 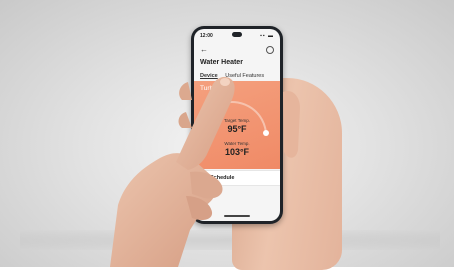 What do you see at coordinates (237, 178) in the screenshot?
I see `schedule-row: Schedule` at bounding box center [237, 178].